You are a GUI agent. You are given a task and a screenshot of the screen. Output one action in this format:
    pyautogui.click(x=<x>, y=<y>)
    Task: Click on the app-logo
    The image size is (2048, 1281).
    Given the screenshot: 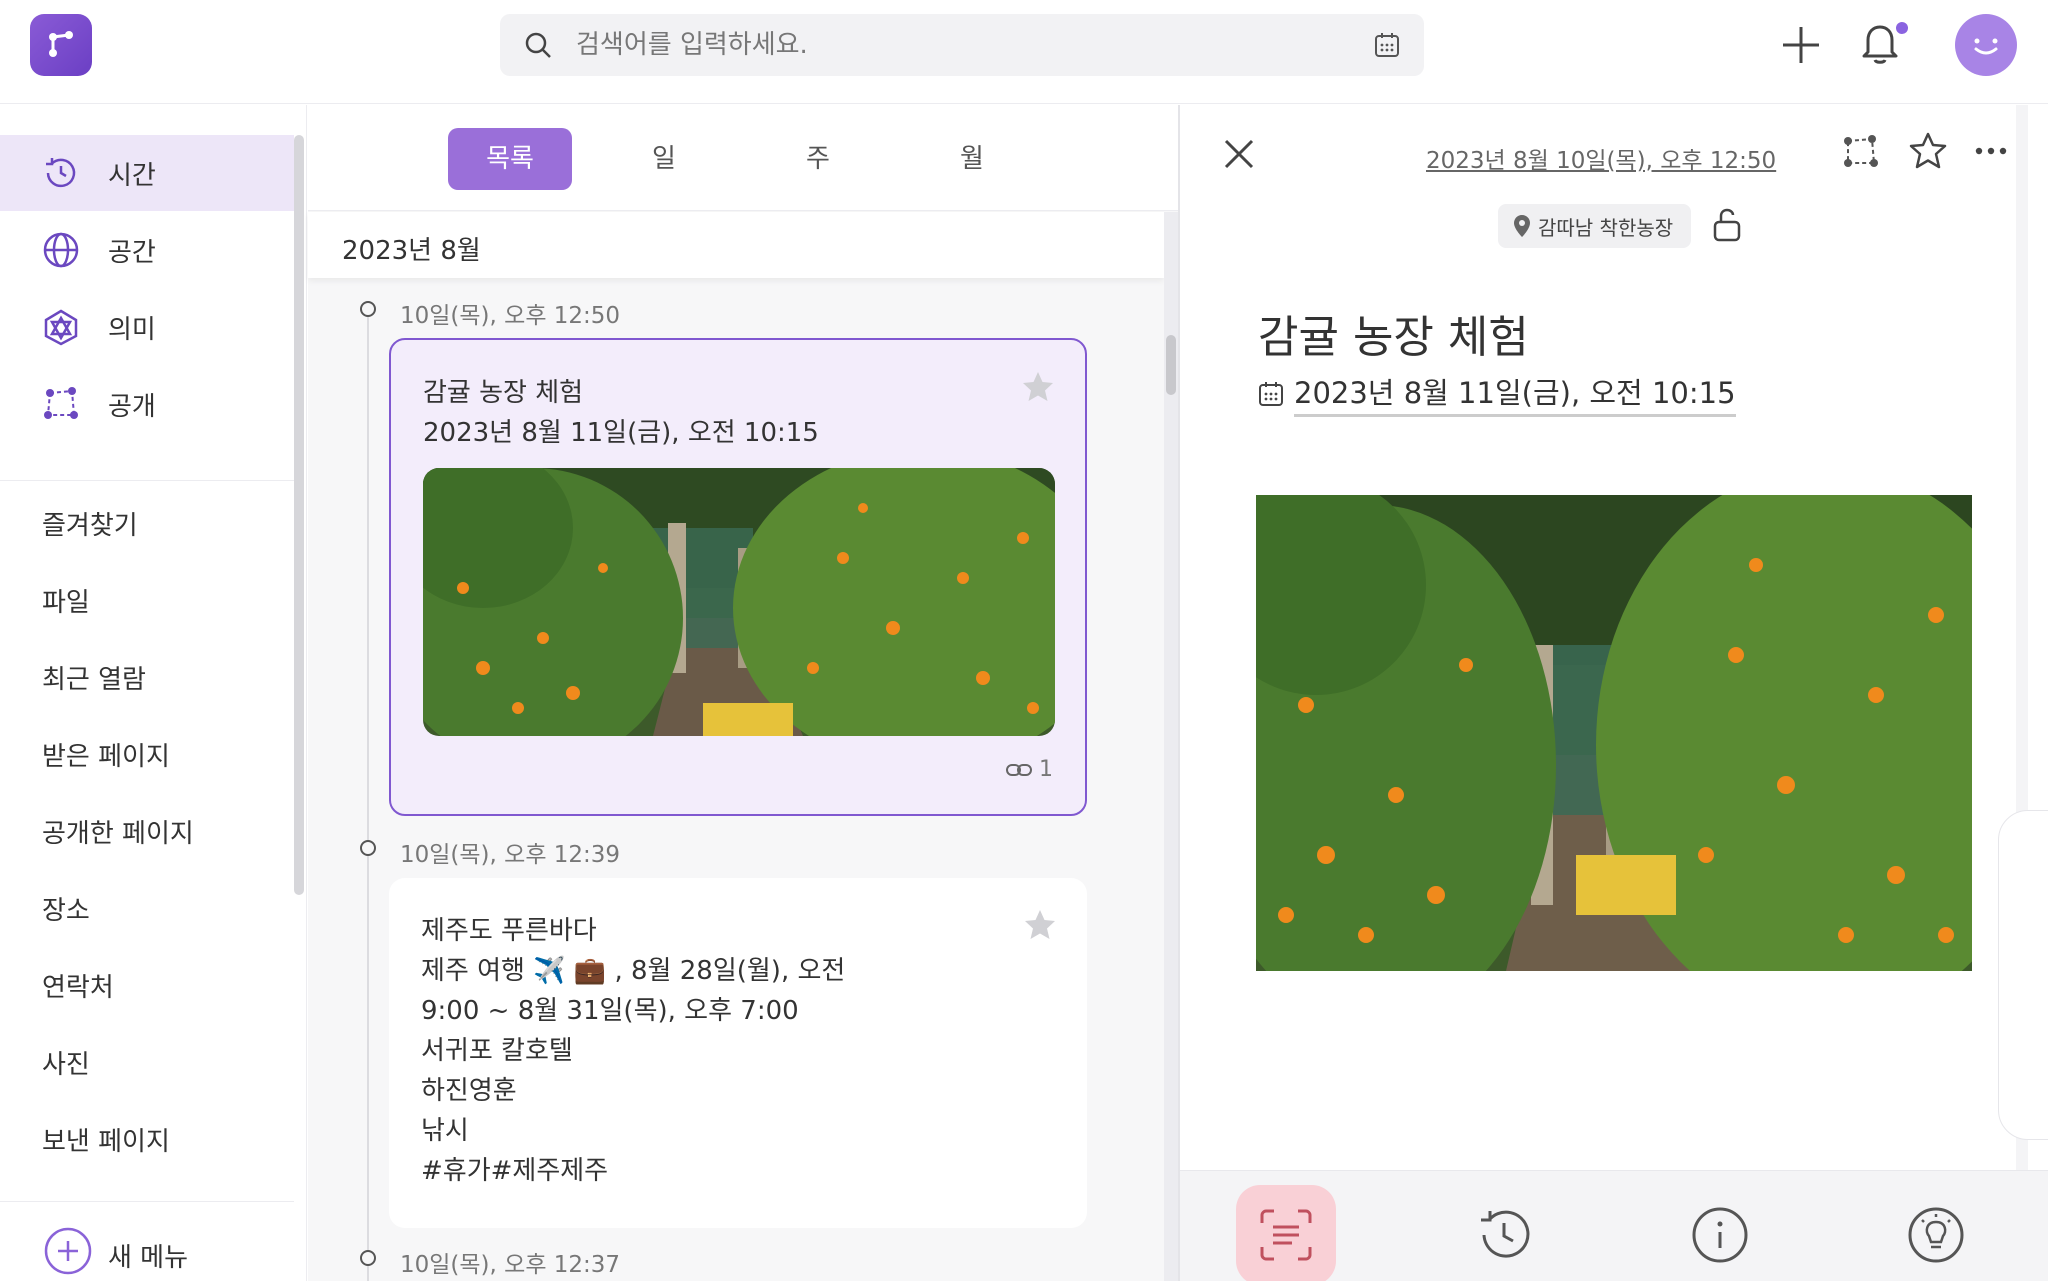 What is the action you would take?
    pyautogui.click(x=61, y=45)
    